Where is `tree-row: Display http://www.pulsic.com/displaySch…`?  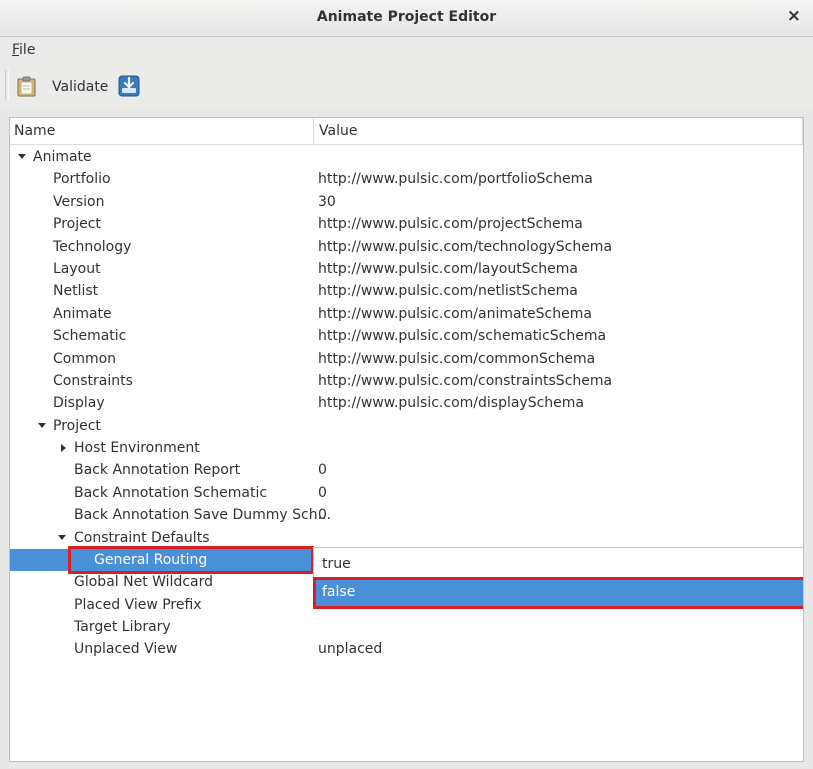
tree-row: Display http://www.pulsic.com/displaySch… is located at coordinates (406, 403).